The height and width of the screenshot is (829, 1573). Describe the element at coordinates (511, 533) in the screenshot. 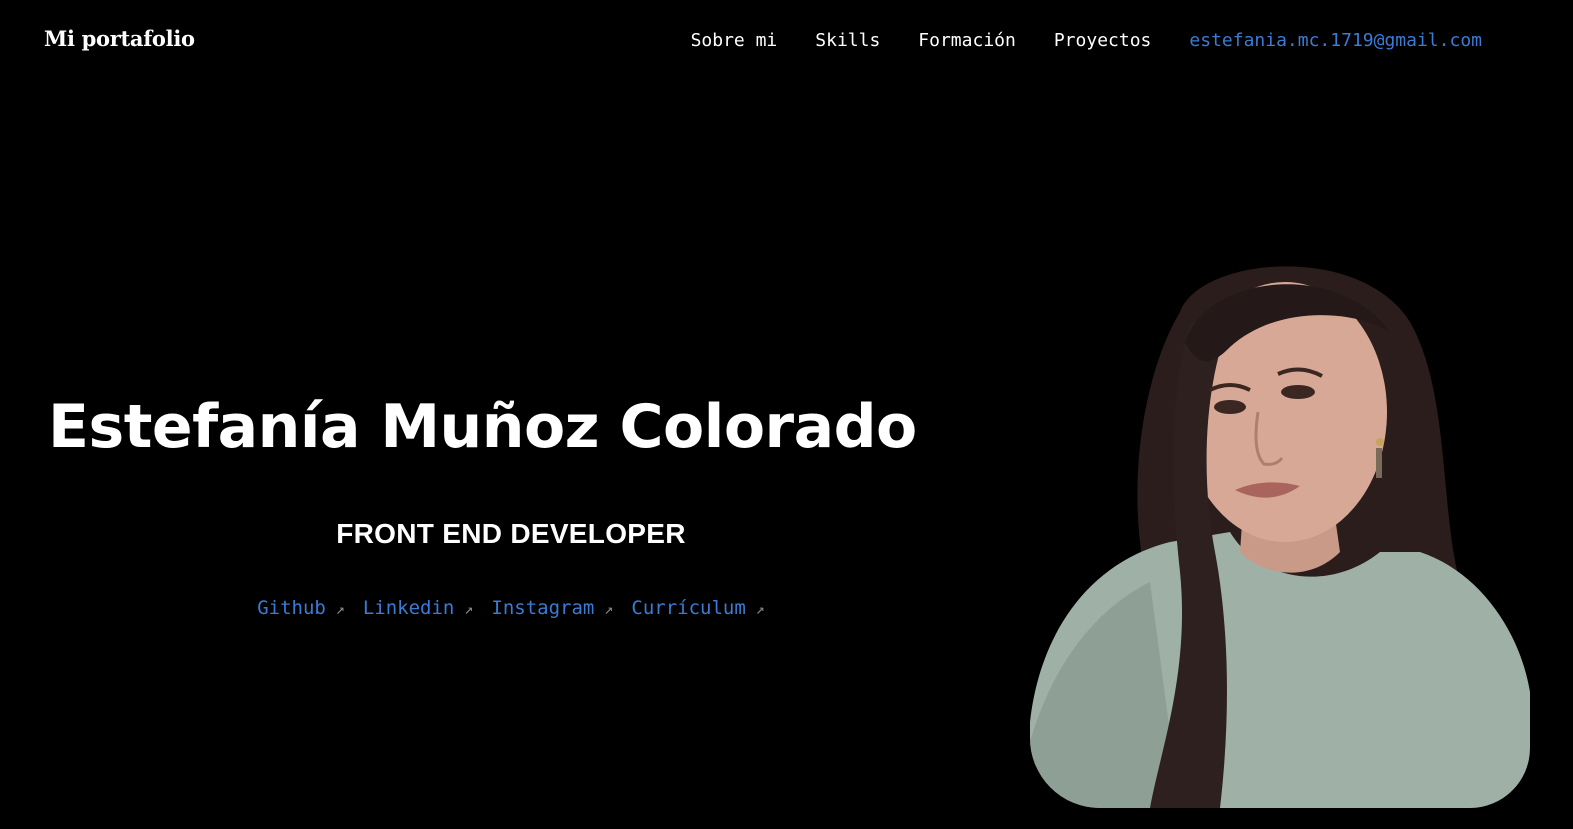

I see `hero-role: FRONT END DEVELOPER` at that location.